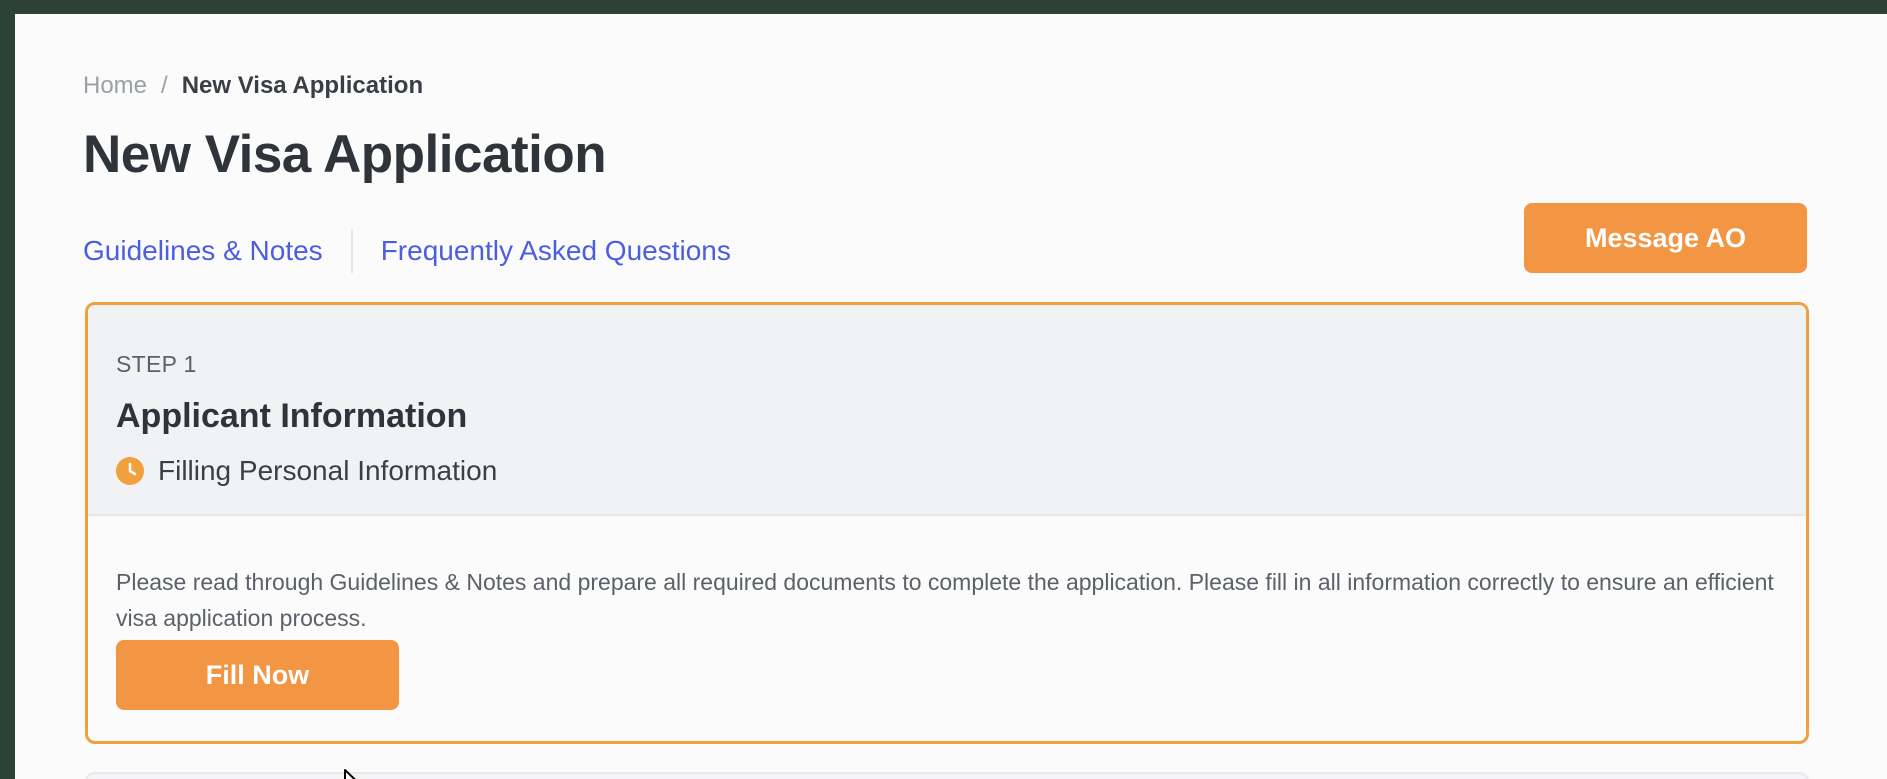  Describe the element at coordinates (328, 470) in the screenshot. I see `step-status-text: Filling Personal Information` at that location.